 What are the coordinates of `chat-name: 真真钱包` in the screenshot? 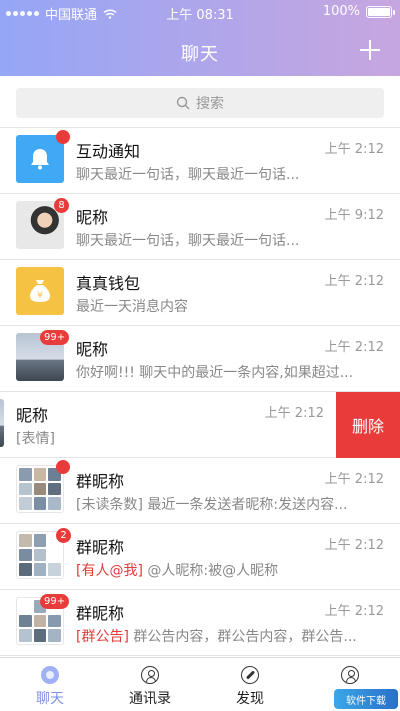 It's located at (108, 283).